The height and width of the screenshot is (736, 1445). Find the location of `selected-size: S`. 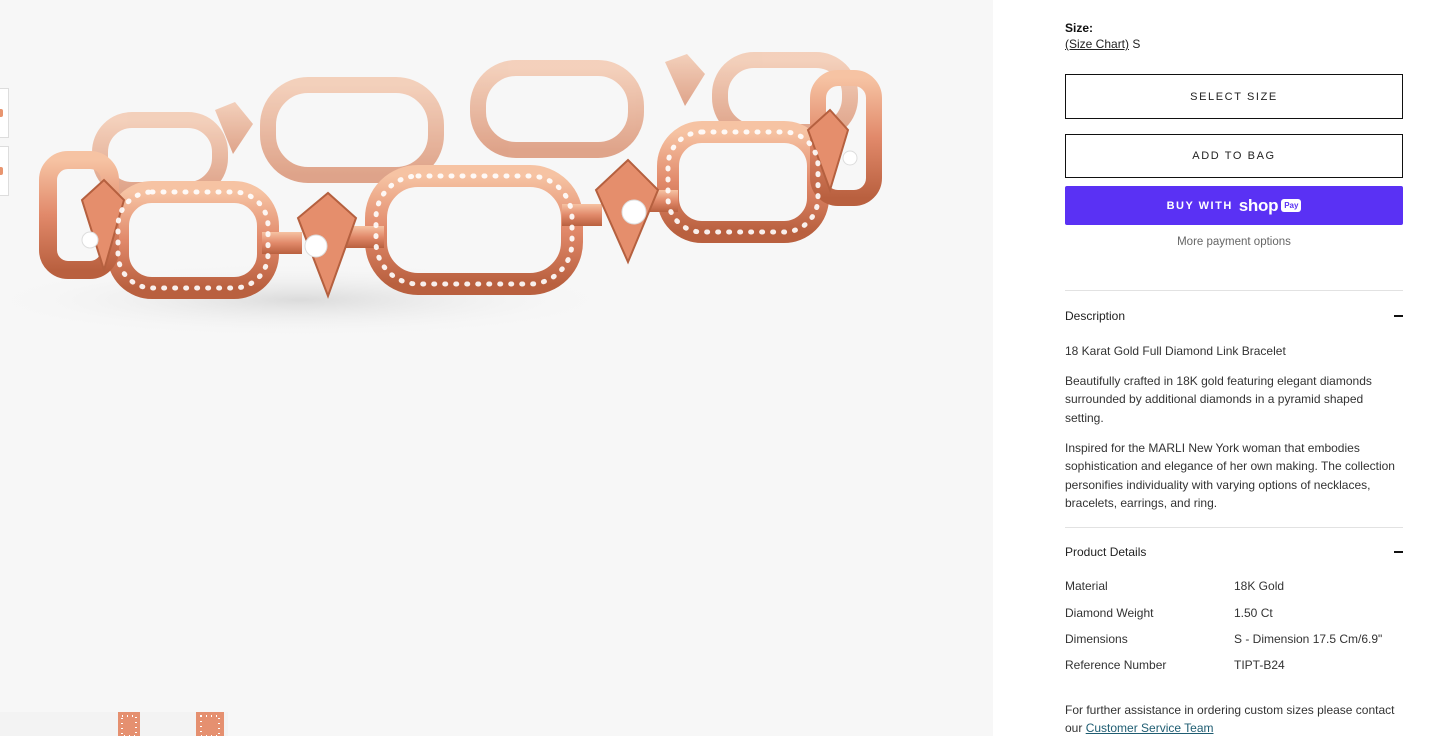

selected-size: S is located at coordinates (1136, 44).